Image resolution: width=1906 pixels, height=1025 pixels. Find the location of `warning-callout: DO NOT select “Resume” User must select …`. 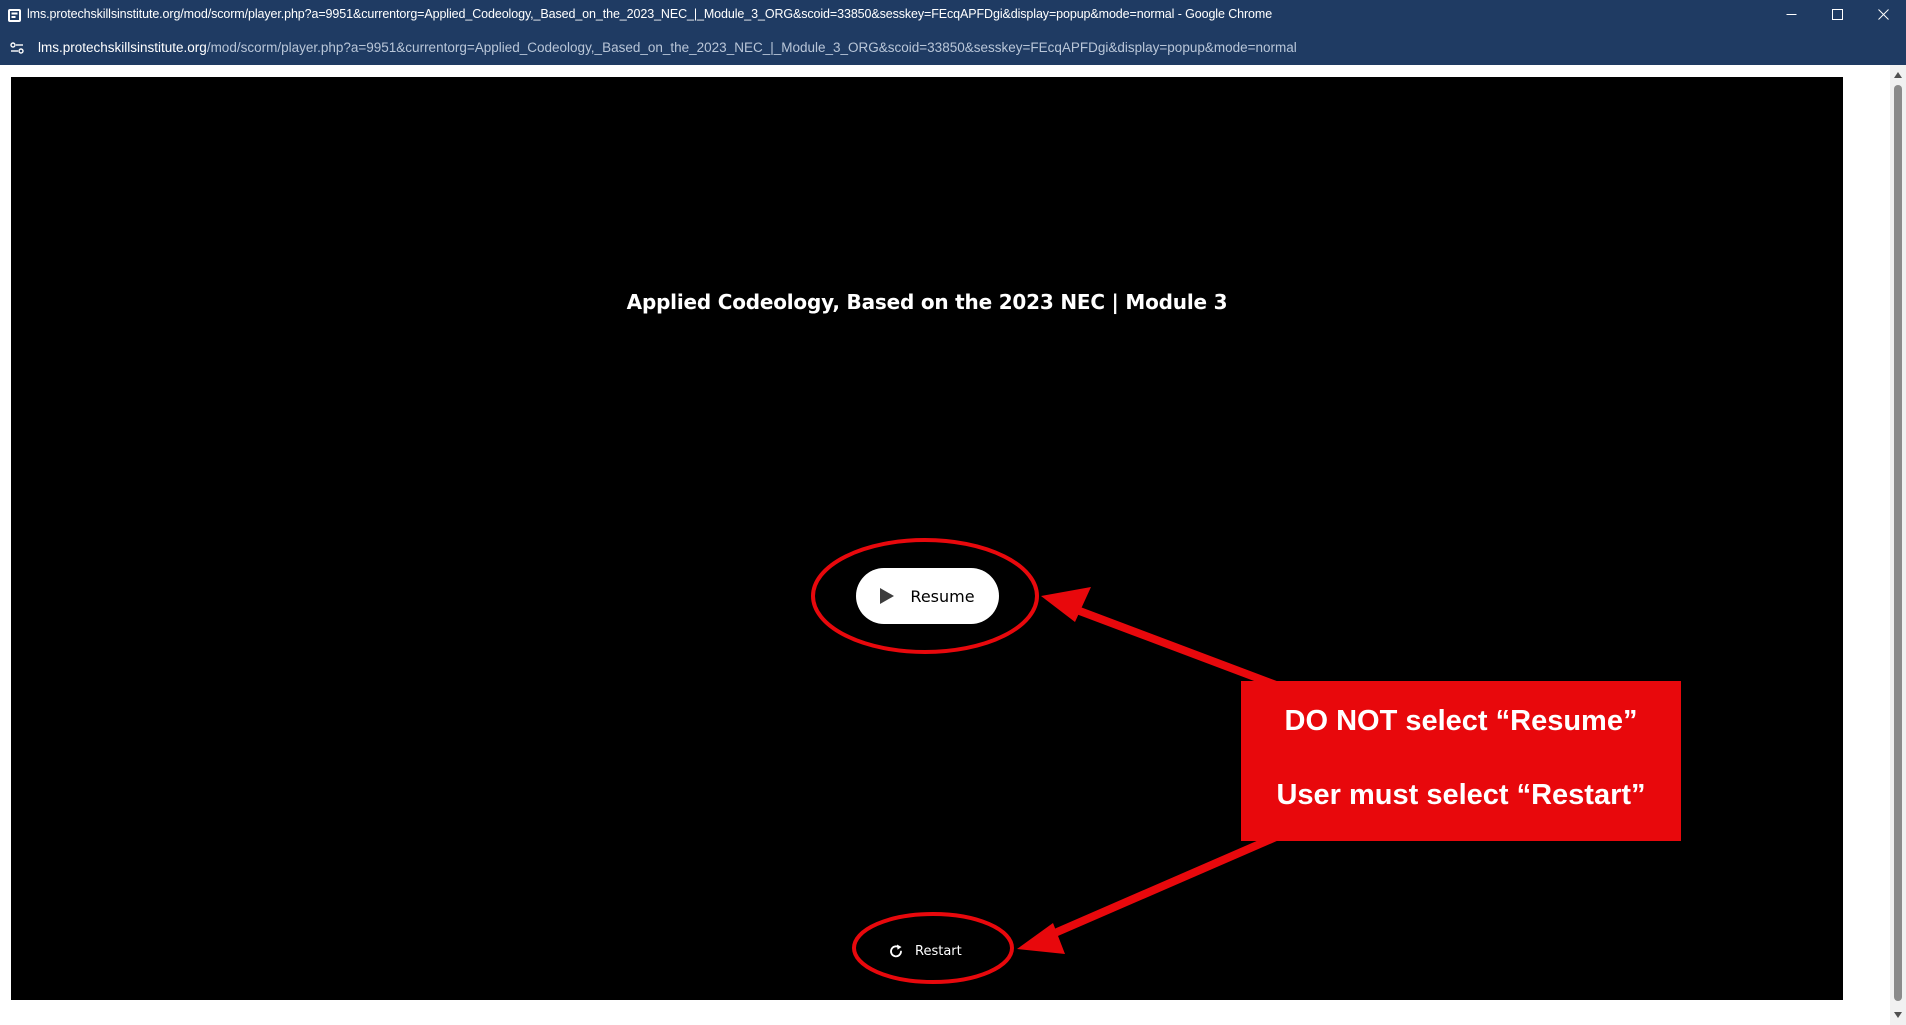

warning-callout: DO NOT select “Resume” User must select … is located at coordinates (1461, 761).